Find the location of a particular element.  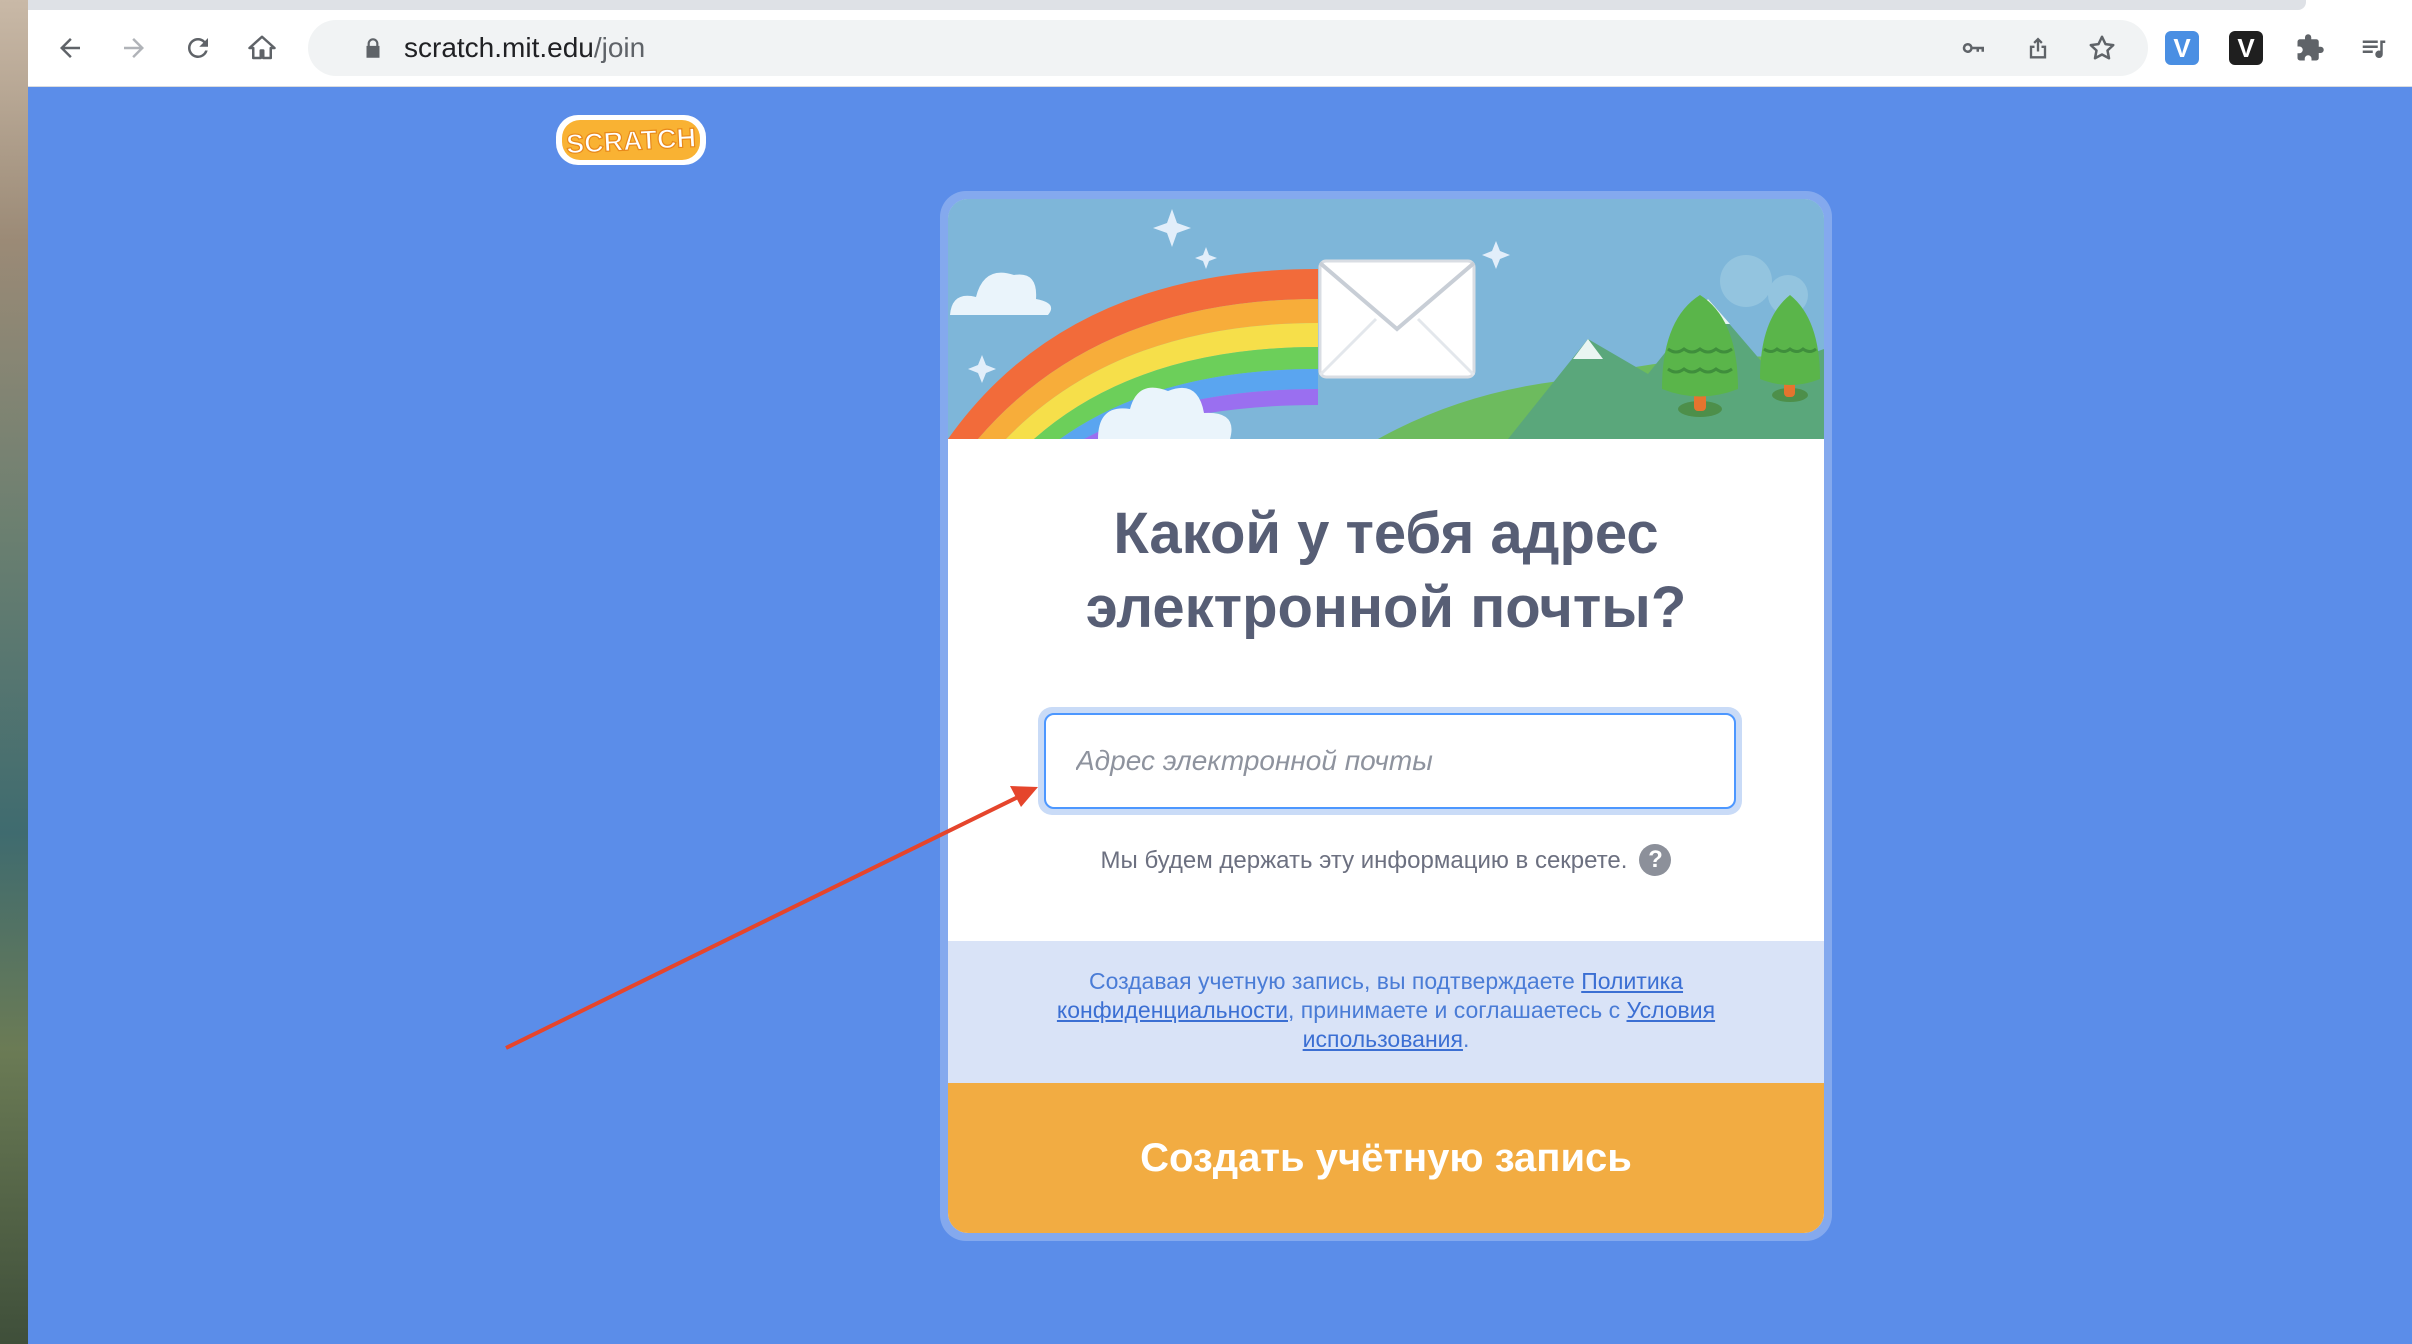

page-title: Какой у тебя адрес электронной почты? is located at coordinates (1386, 571).